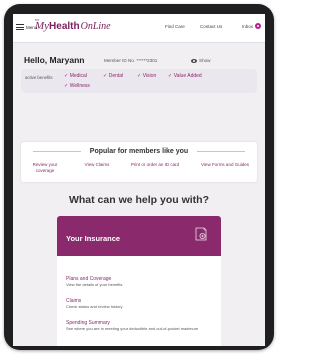  I want to click on benefit-label: Wellness, so click(79, 86).